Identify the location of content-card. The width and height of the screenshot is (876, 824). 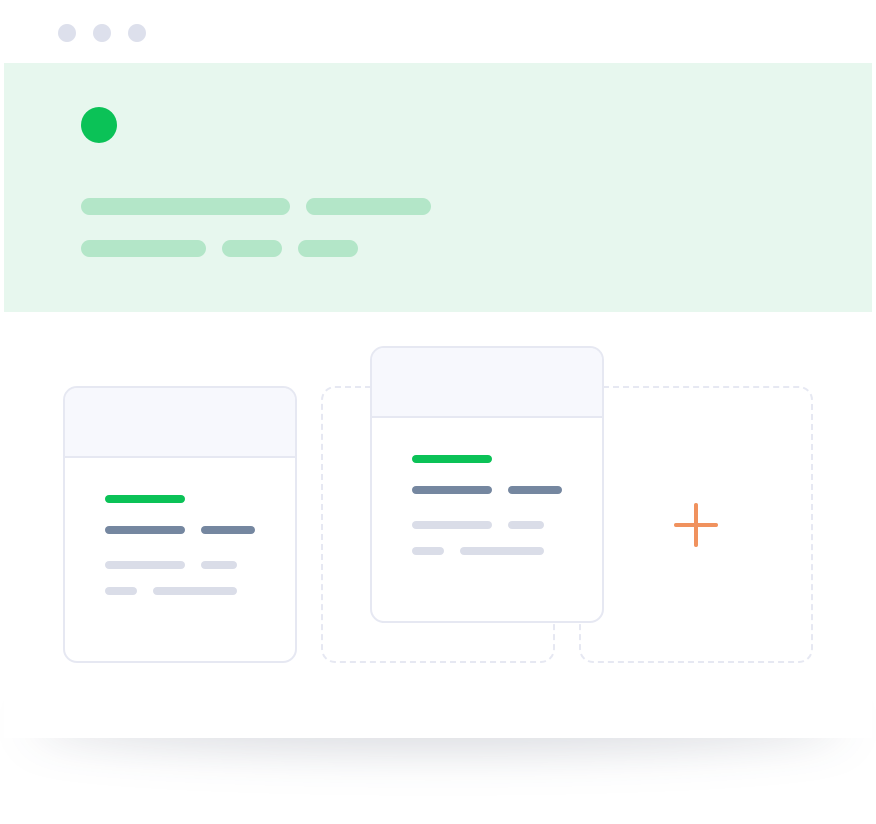
(180, 524).